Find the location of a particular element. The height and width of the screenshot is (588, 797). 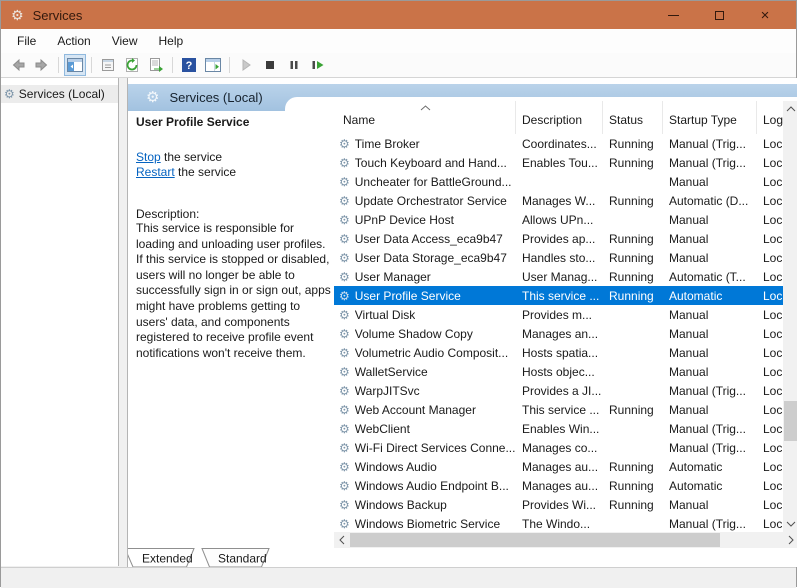

stop-service-icon is located at coordinates (270, 65).